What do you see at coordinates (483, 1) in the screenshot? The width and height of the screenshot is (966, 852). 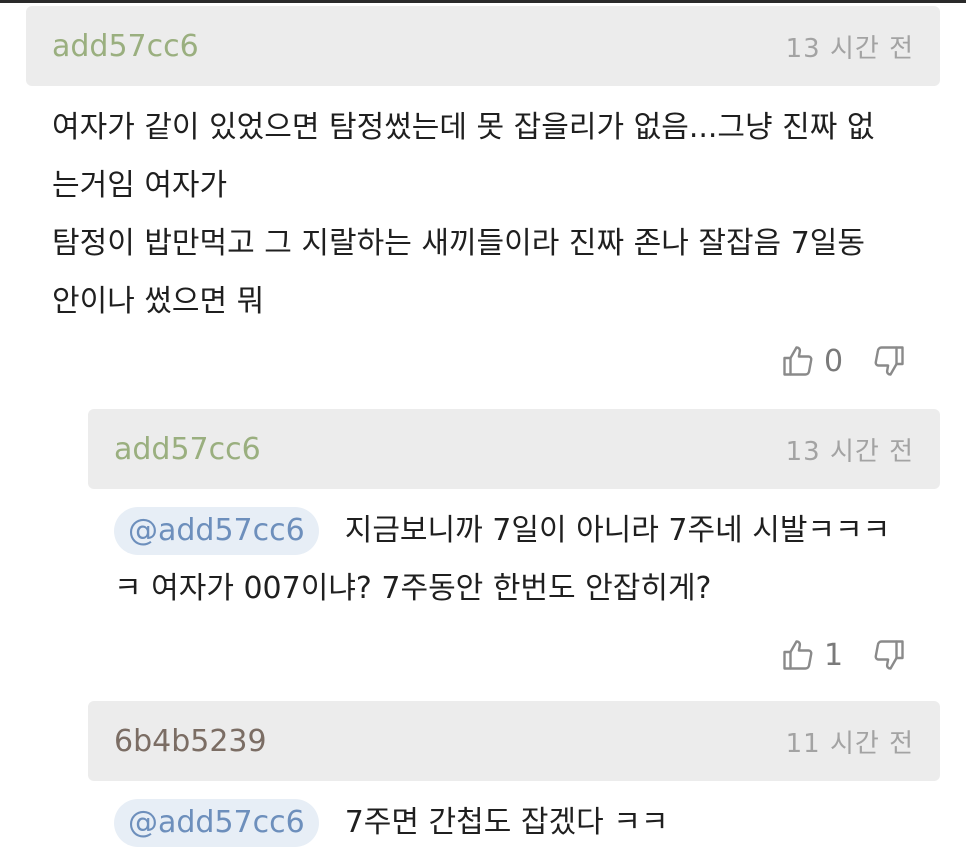 I see `top-divider` at bounding box center [483, 1].